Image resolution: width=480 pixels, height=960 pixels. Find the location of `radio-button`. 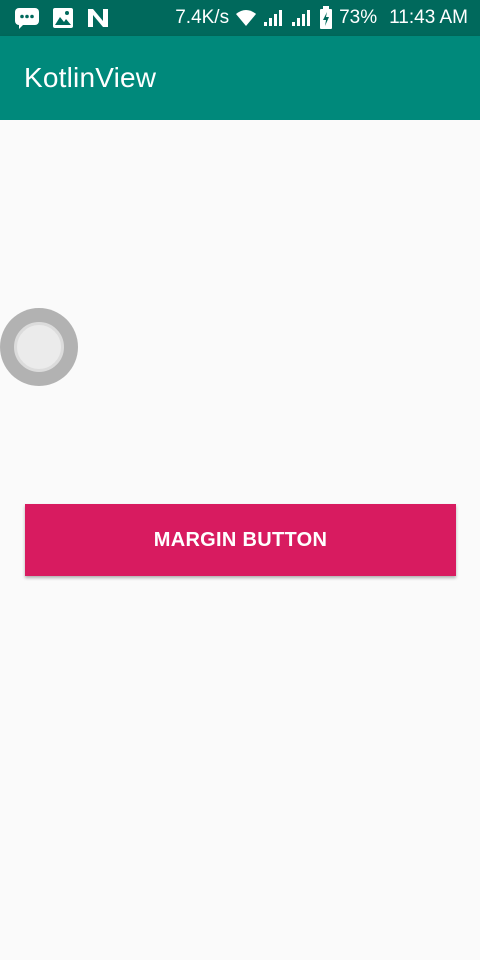

radio-button is located at coordinates (39, 347).